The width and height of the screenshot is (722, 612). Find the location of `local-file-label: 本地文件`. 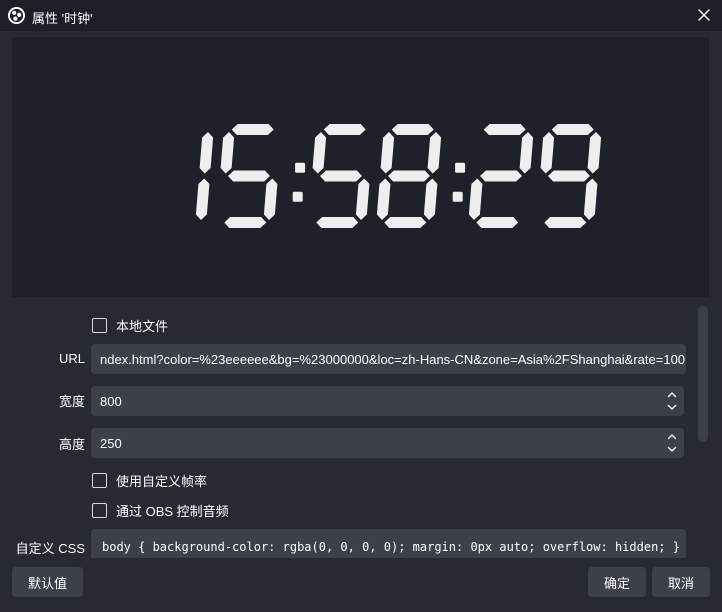

local-file-label: 本地文件 is located at coordinates (142, 326).